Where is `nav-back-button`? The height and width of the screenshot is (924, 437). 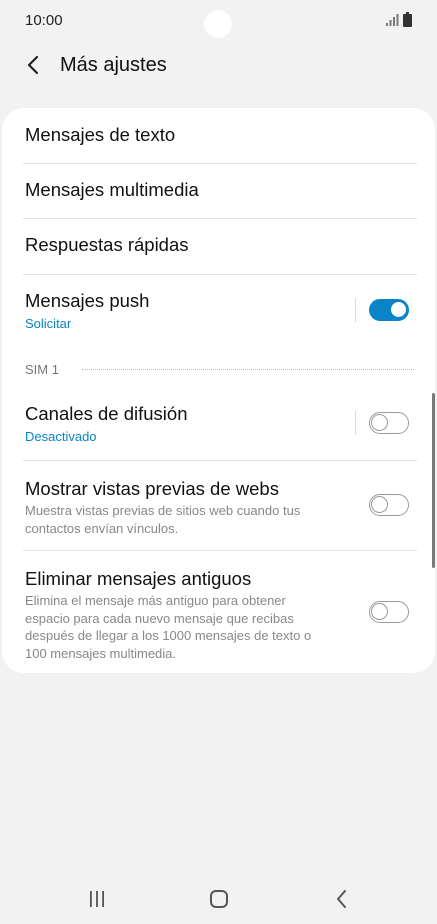
nav-back-button is located at coordinates (342, 899).